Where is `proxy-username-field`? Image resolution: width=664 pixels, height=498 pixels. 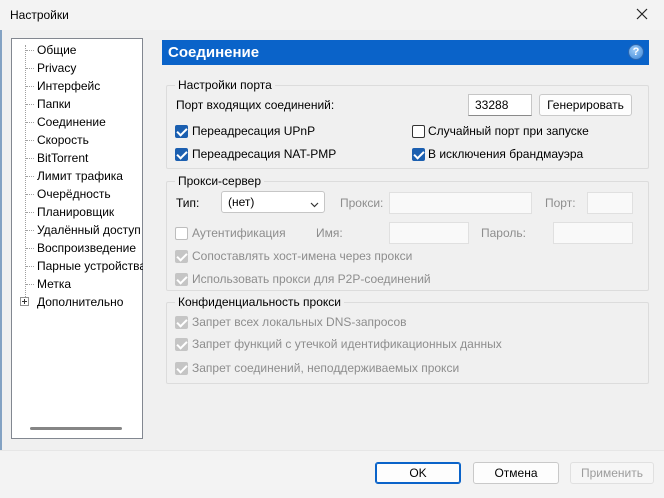 proxy-username-field is located at coordinates (429, 233).